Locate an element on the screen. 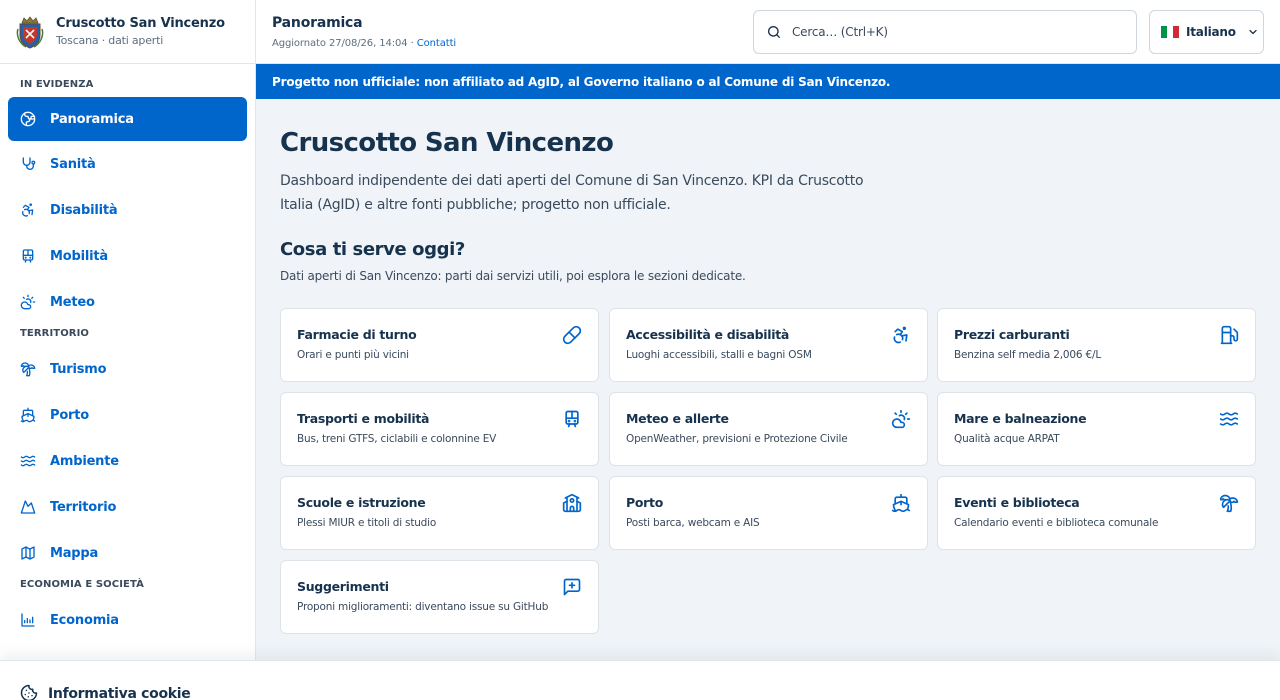 The width and height of the screenshot is (1280, 700). card-title: Farmacie di turno is located at coordinates (357, 334).